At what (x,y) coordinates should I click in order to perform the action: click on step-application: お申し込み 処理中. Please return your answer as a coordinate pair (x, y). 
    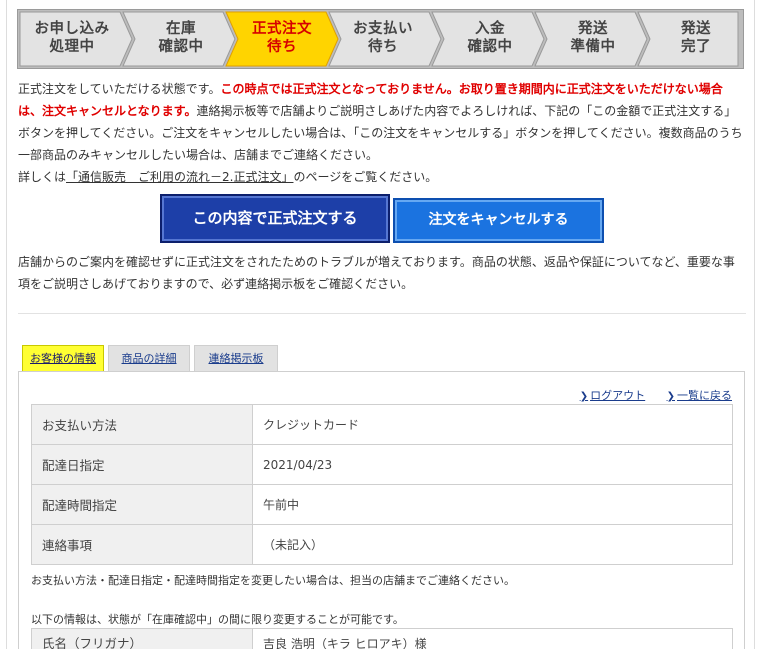
    Looking at the image, I should click on (76, 39).